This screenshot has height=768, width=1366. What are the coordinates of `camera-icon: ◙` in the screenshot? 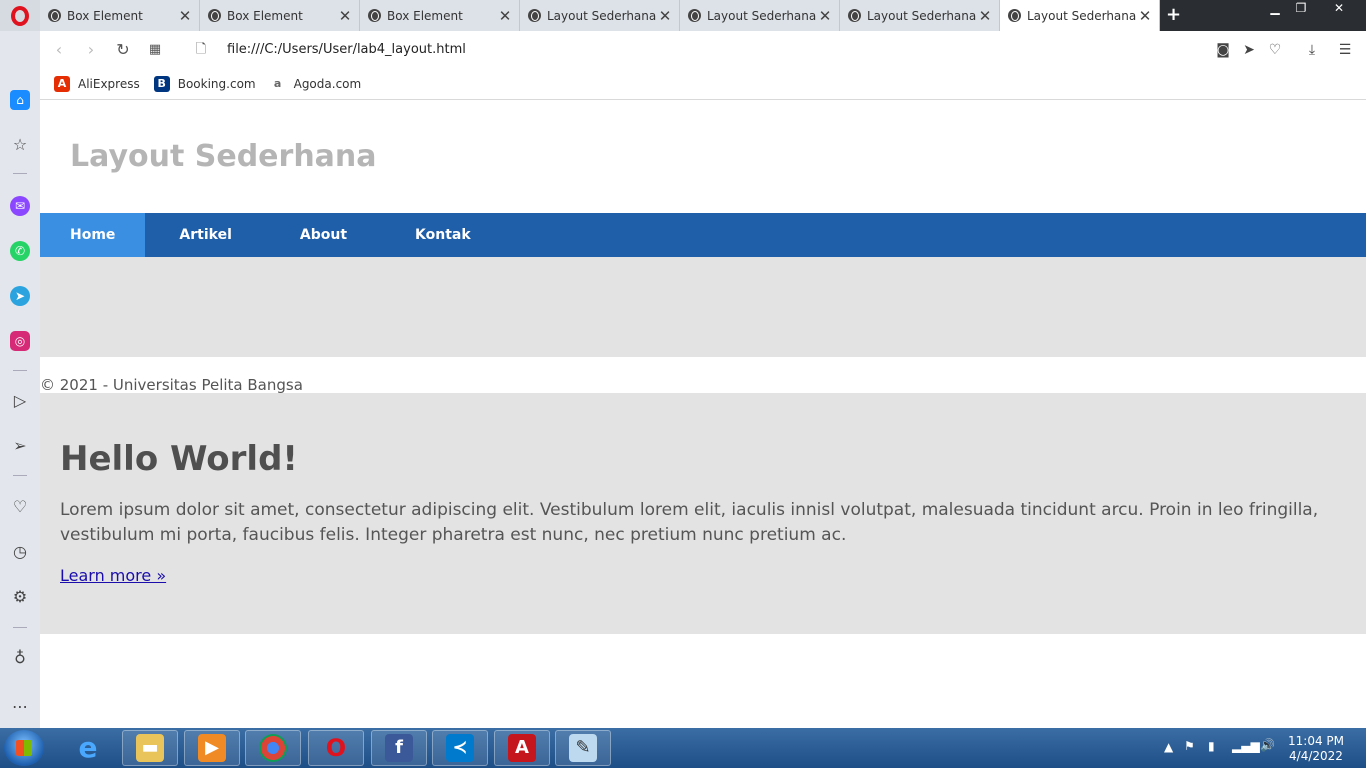 It's located at (1223, 50).